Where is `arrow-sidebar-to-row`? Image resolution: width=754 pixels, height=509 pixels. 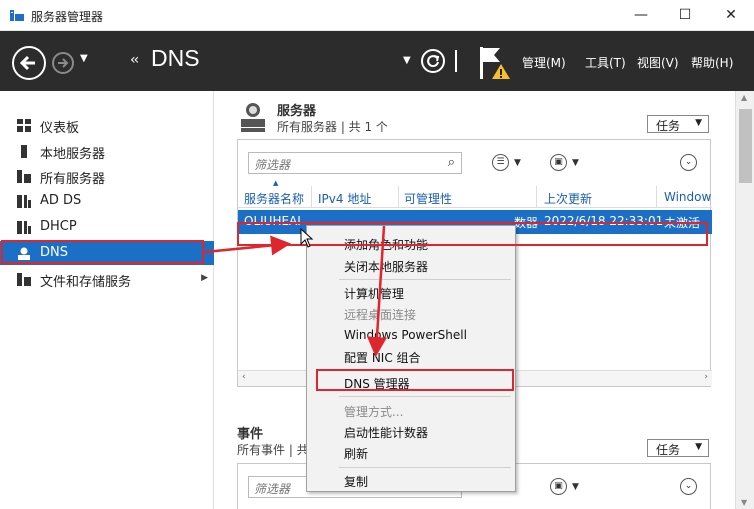 arrow-sidebar-to-row is located at coordinates (247, 245).